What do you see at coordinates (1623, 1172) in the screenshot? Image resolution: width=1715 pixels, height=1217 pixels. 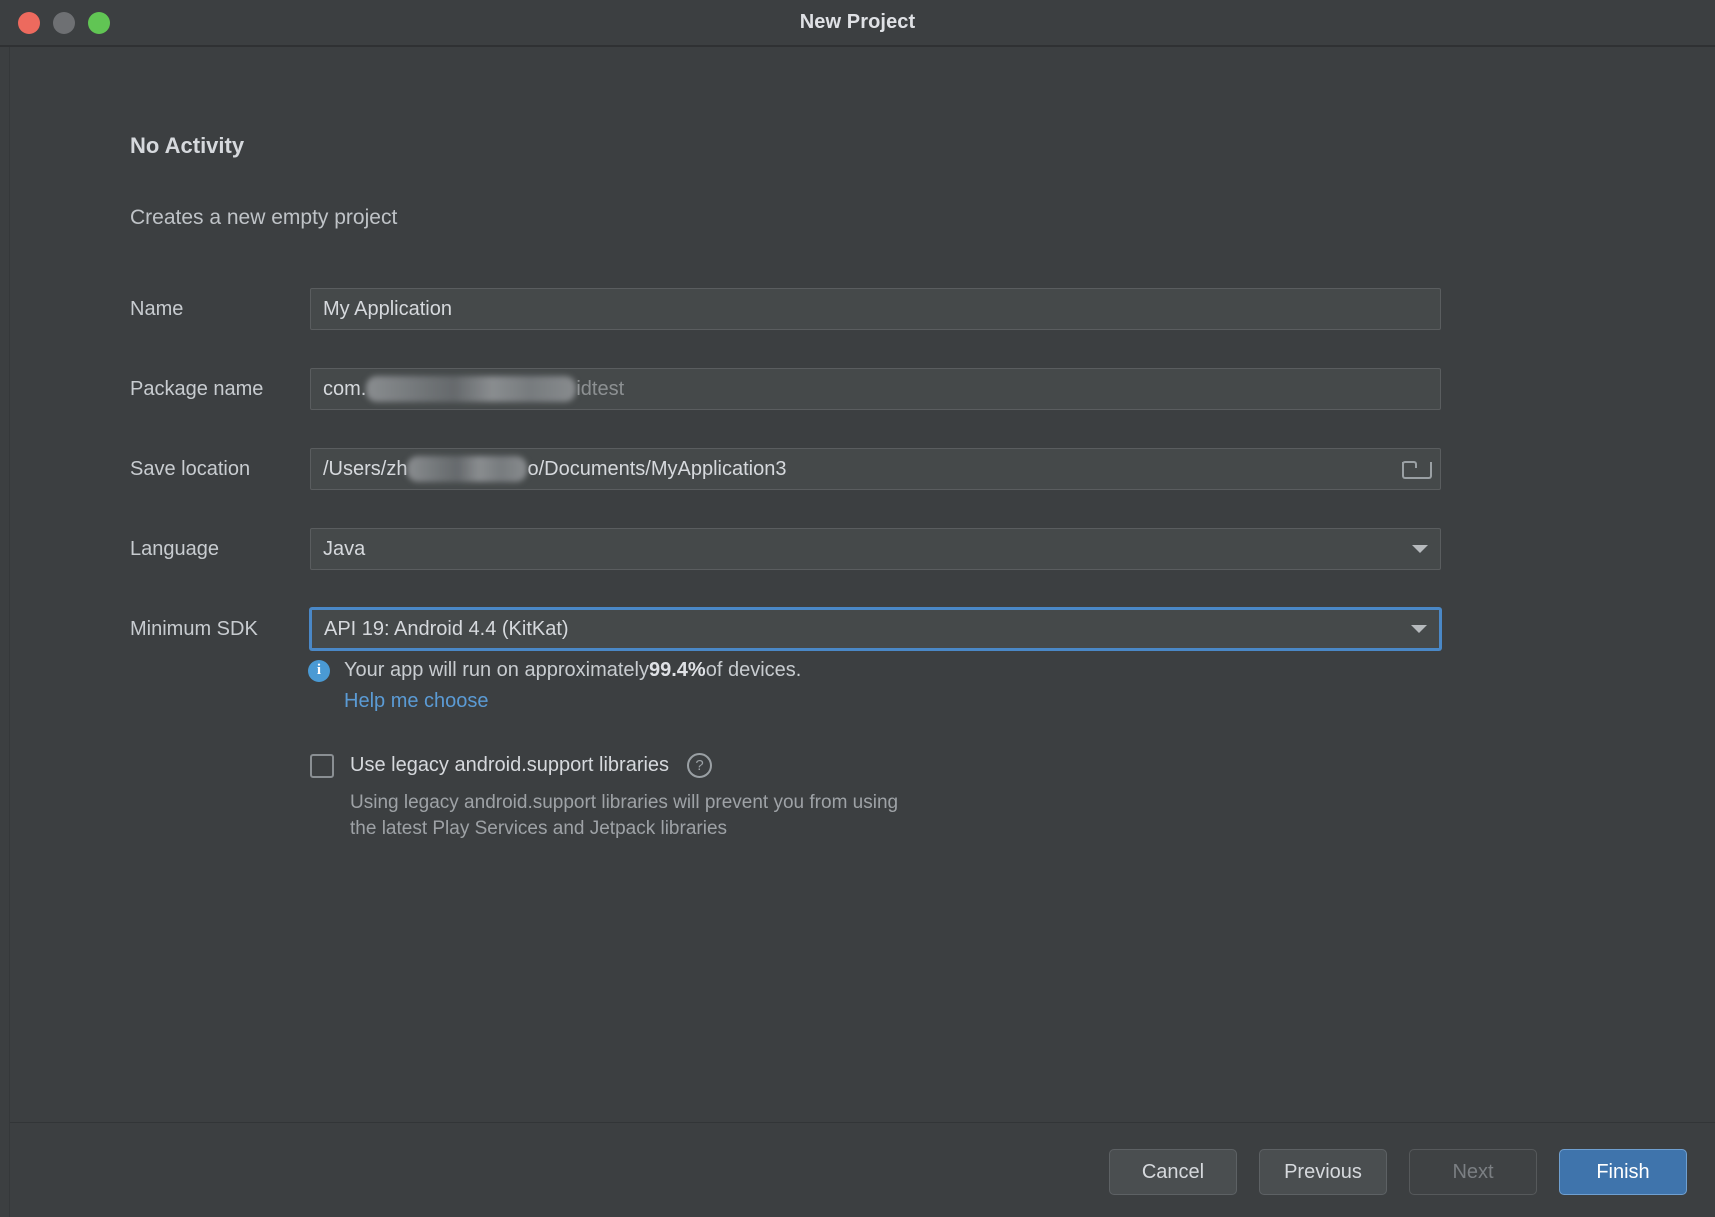 I see `finish-button: Finish` at bounding box center [1623, 1172].